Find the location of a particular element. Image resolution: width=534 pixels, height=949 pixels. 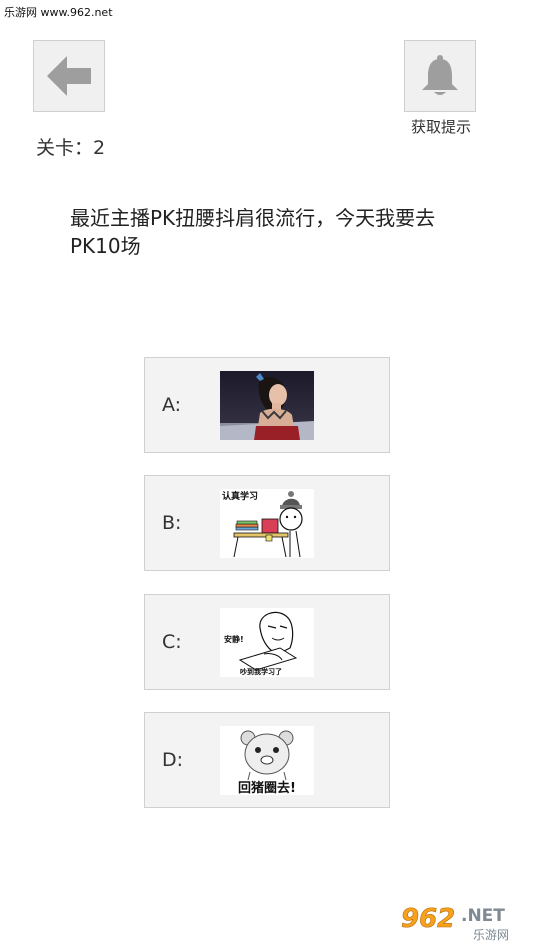

site-logo: 962 .NET 乐游网 is located at coordinates (462, 920).